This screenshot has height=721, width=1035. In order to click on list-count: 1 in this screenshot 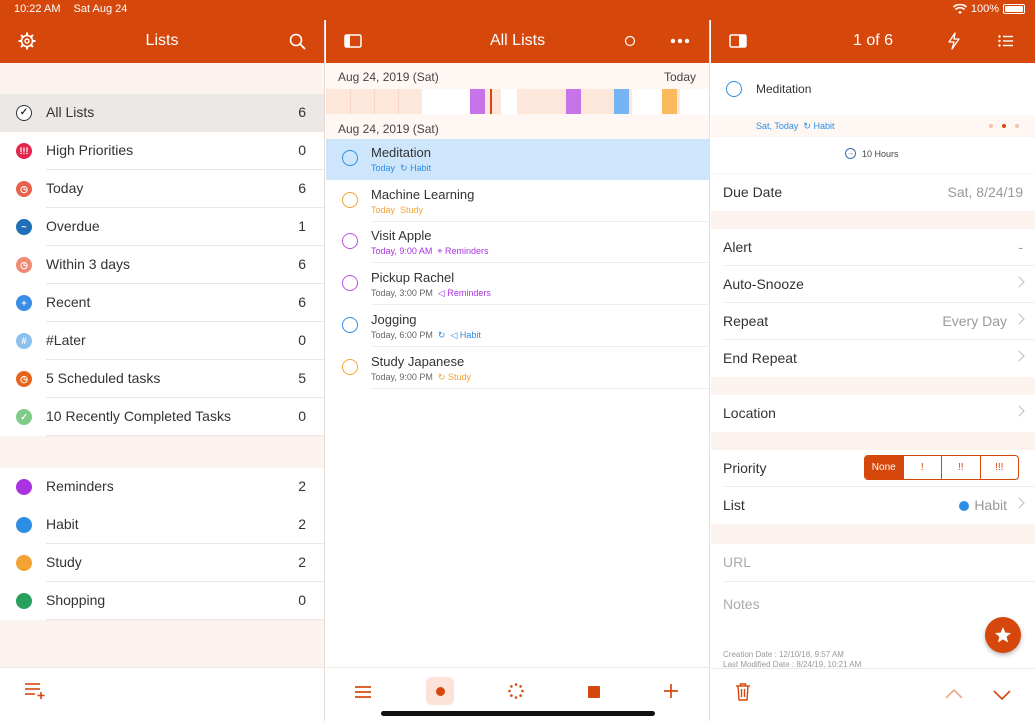, I will do `click(302, 226)`.